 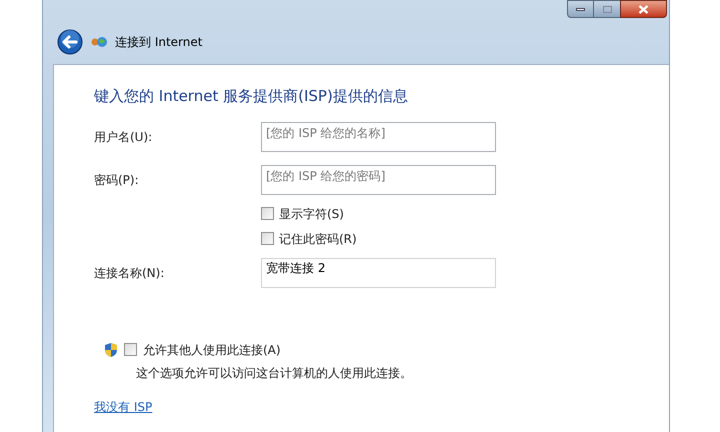 I want to click on shield-icon, so click(x=111, y=350).